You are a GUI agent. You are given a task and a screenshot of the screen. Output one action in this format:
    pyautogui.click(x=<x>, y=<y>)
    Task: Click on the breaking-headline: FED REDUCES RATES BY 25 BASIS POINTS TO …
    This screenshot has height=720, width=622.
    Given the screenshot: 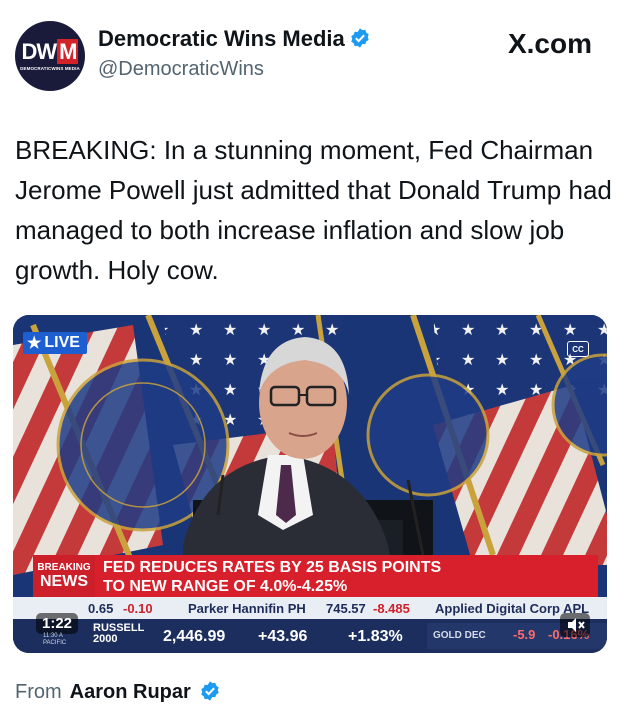 What is the action you would take?
    pyautogui.click(x=346, y=576)
    